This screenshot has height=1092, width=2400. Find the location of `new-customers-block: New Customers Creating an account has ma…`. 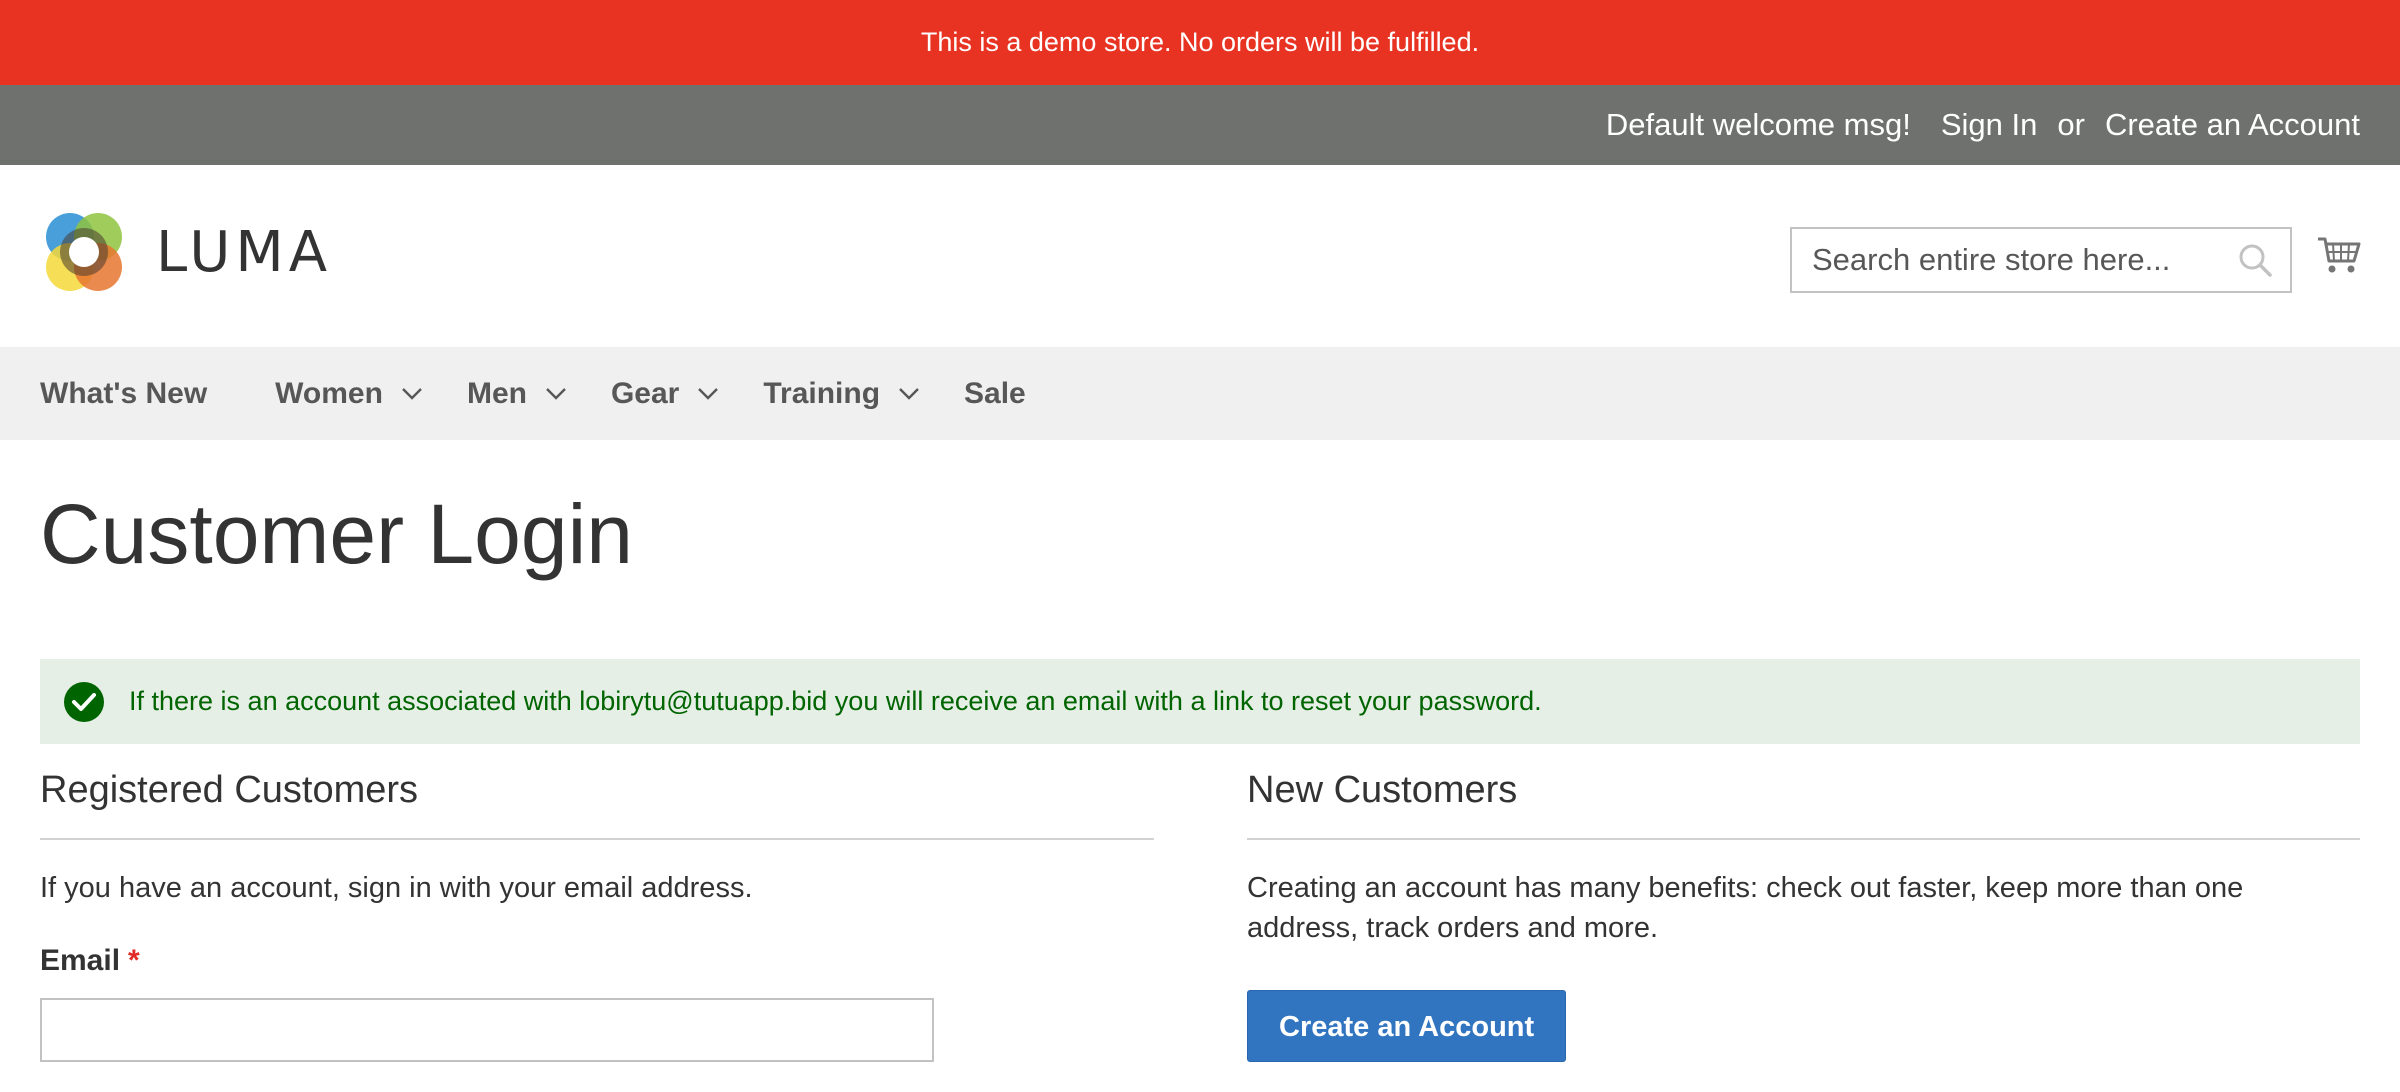

new-customers-block: New Customers Creating an account has ma… is located at coordinates (1803, 911).